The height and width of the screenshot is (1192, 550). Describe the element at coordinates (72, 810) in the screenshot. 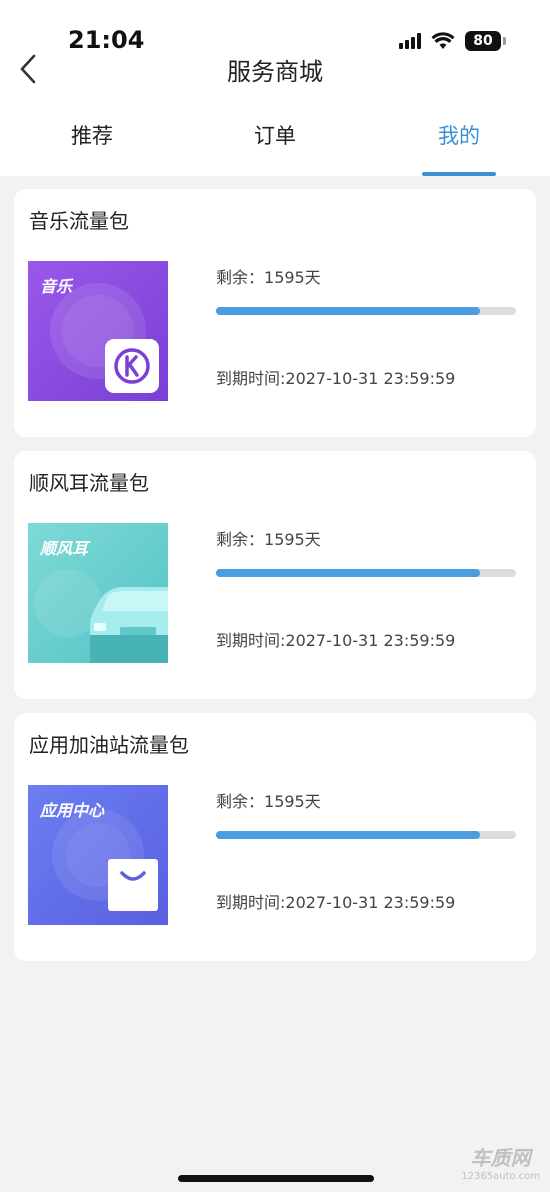

I see `thumbnail-label: 应用中心` at that location.